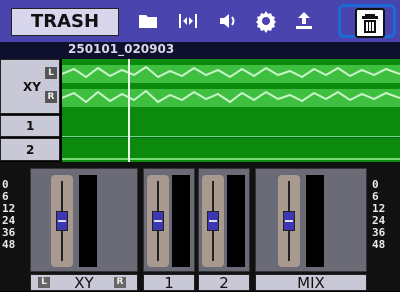  What do you see at coordinates (65, 22) in the screenshot?
I see `mode-label: TRASH` at bounding box center [65, 22].